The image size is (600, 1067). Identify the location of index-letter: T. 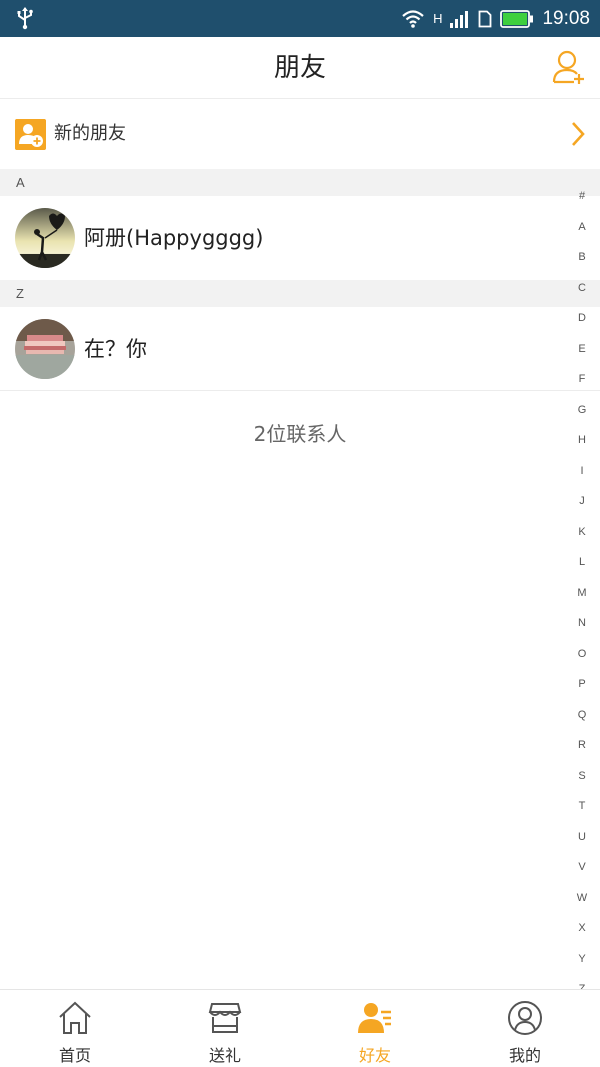
(582, 806).